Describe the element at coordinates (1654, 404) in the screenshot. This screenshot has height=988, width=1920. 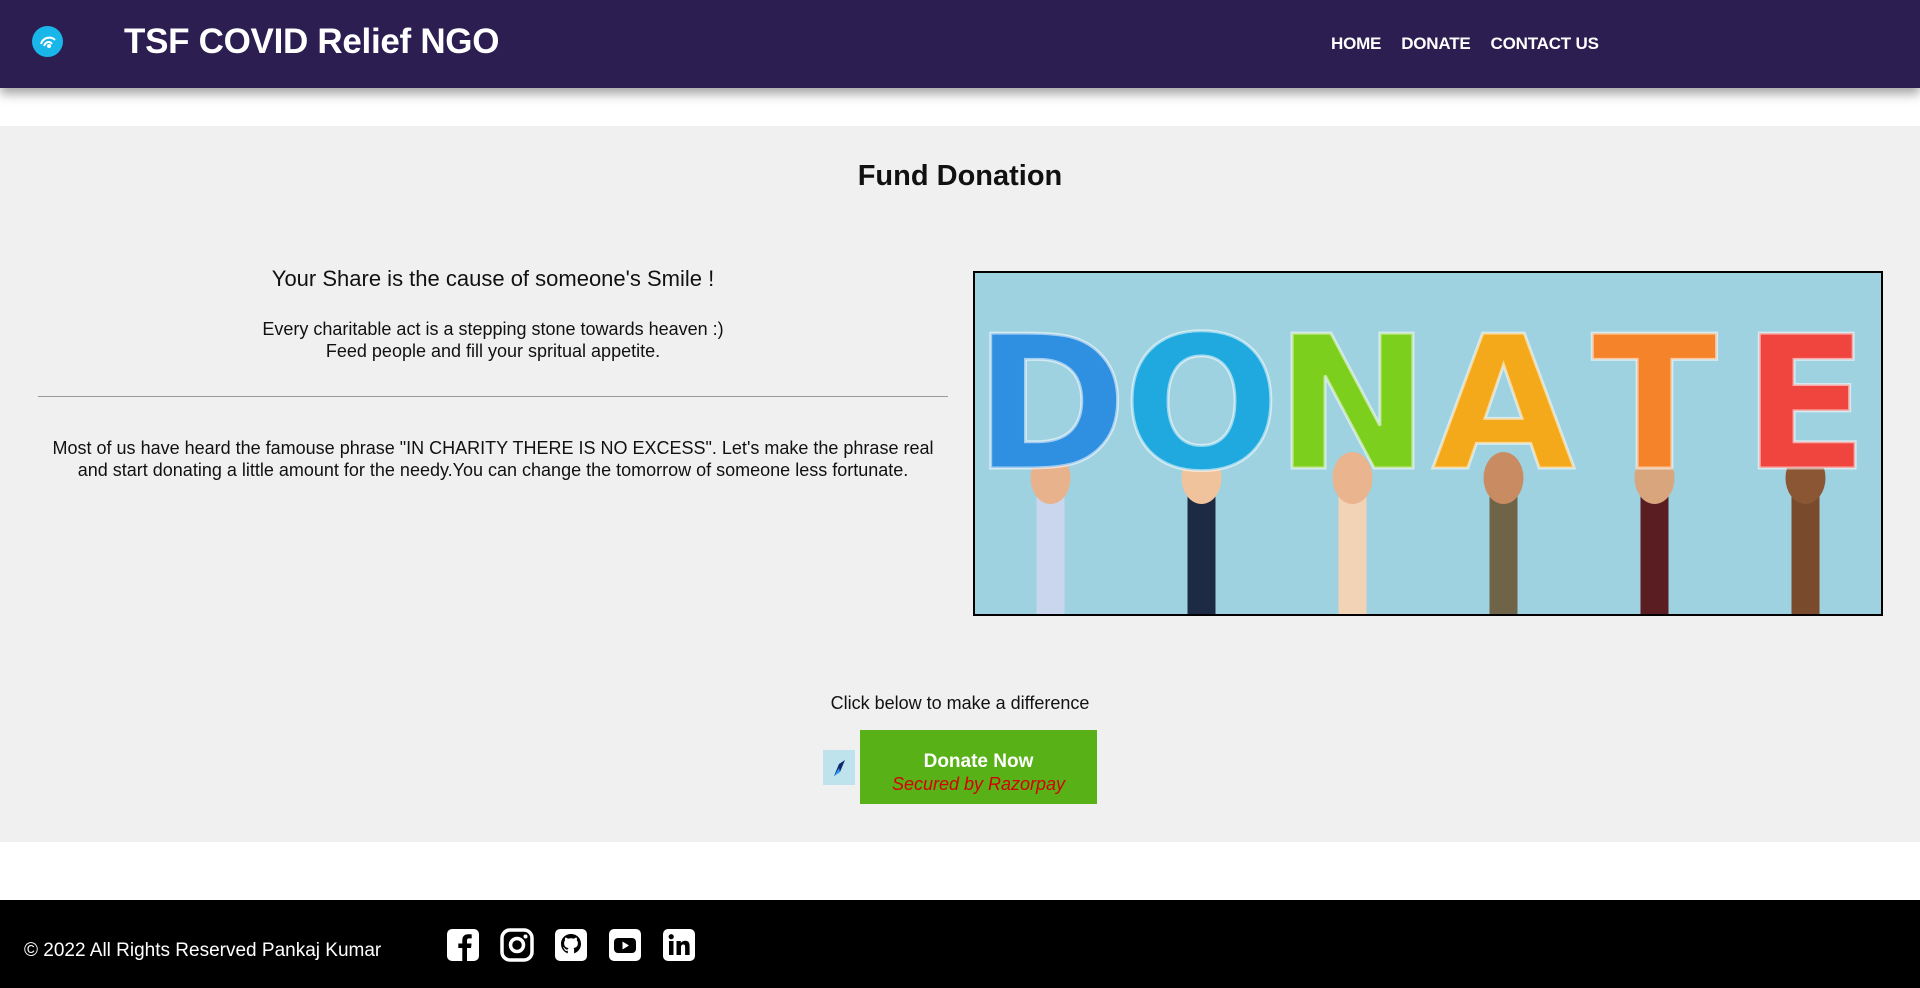
I see `svg-text: T` at that location.